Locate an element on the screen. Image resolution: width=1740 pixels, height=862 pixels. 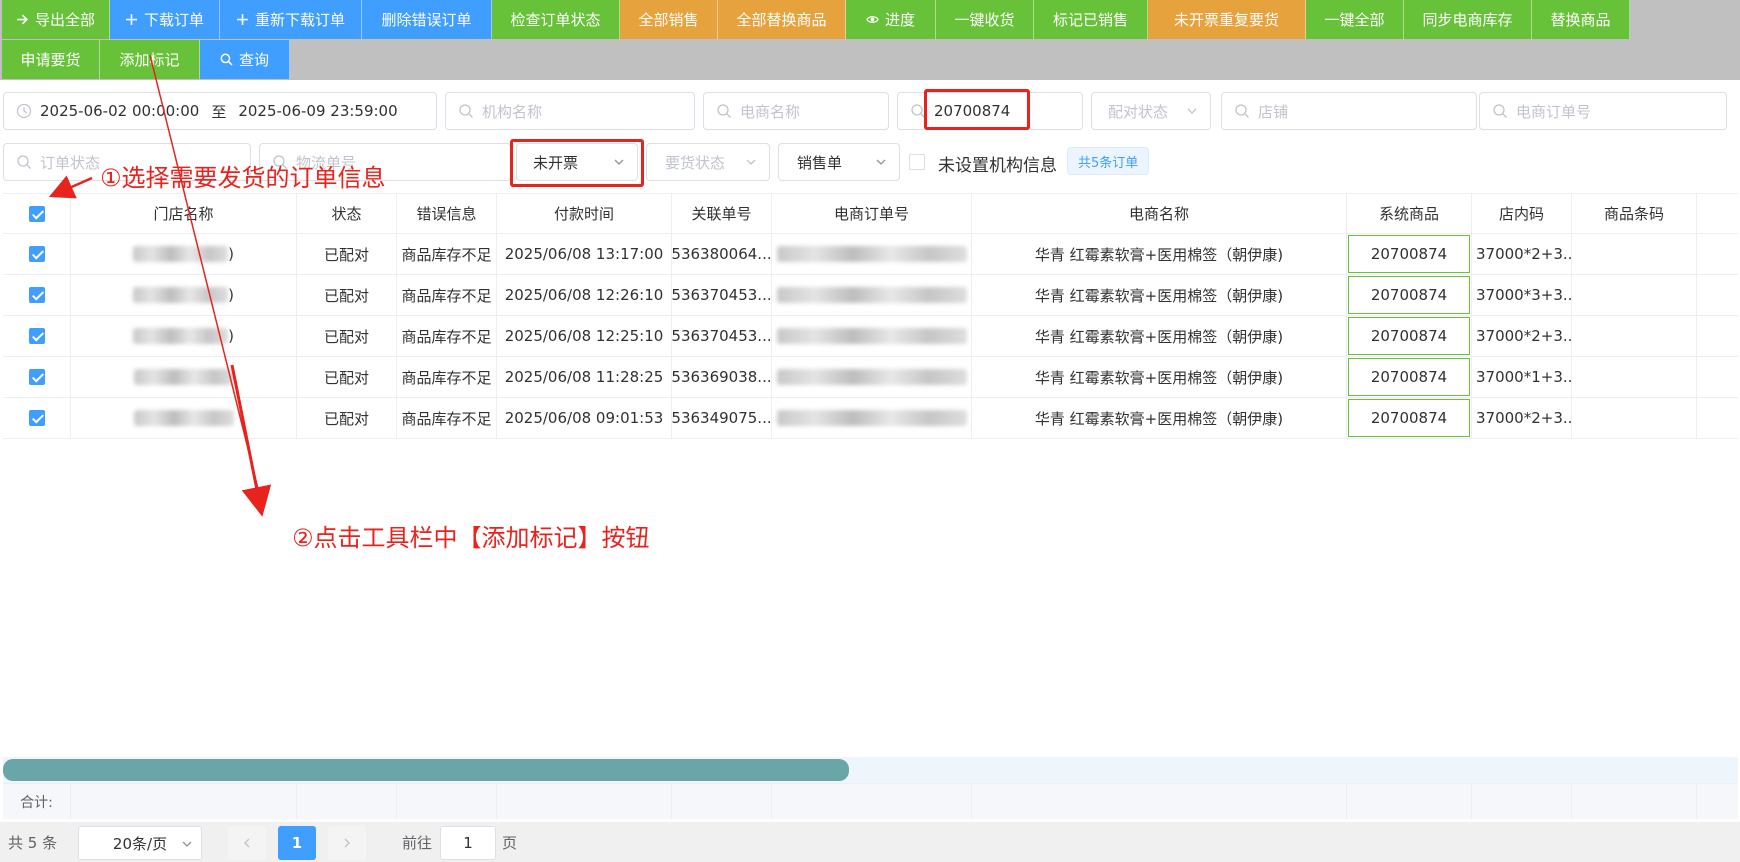
pay-time-cell: 2025/06/08 12:25:10 is located at coordinates (584, 336).